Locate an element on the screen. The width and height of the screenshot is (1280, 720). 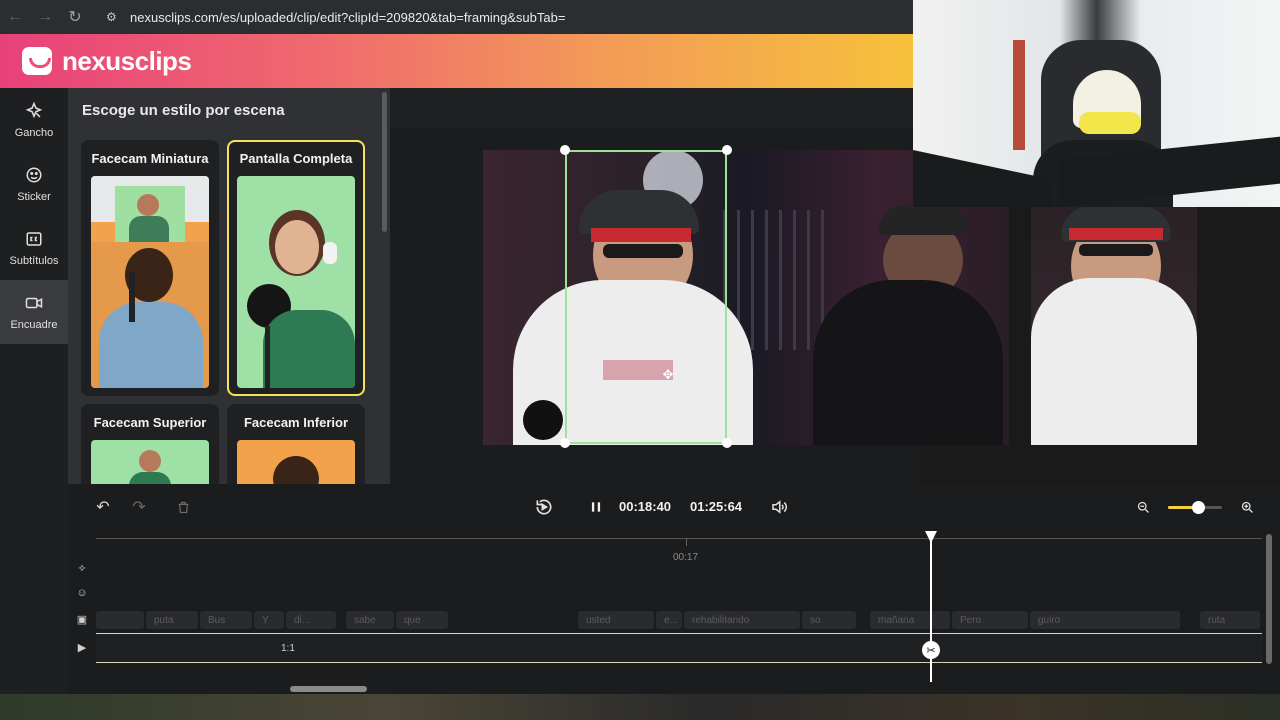
caption-word: Pero is located at coordinates (990, 620).